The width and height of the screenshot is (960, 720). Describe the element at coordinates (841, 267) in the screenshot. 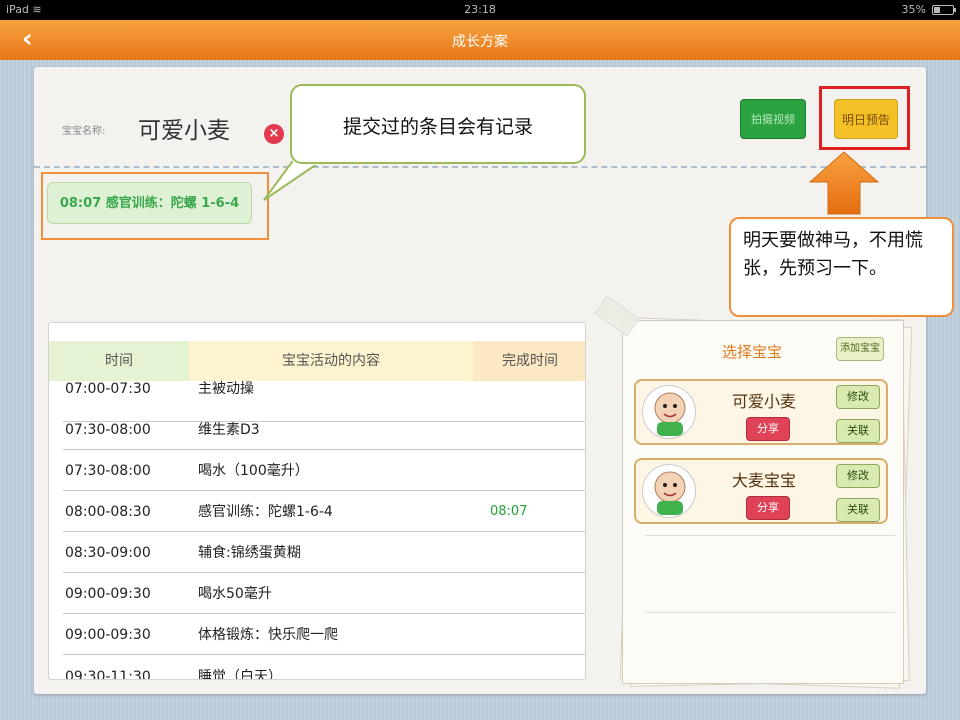

I see `hint-note: 明天要做神马，不用慌张，先预习一下。` at that location.